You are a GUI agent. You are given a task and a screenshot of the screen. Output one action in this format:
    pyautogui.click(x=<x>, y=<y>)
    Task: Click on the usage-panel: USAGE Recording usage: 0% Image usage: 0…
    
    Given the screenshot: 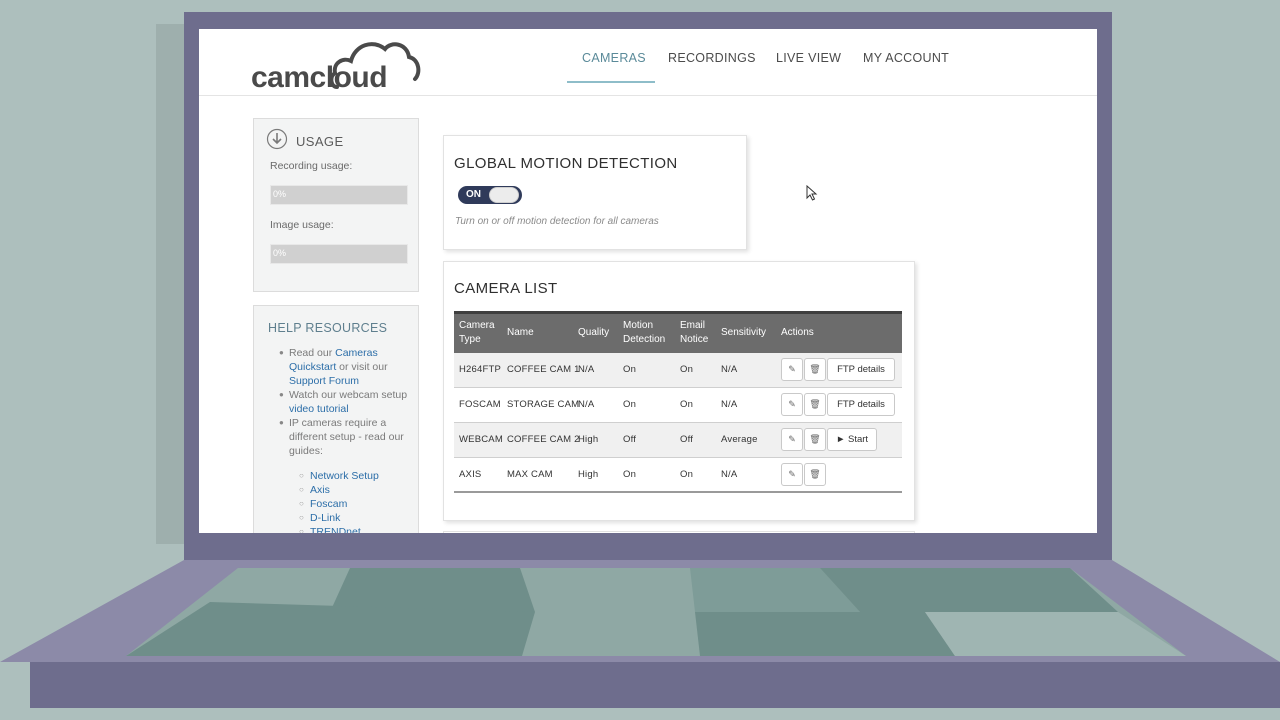 What is the action you would take?
    pyautogui.click(x=336, y=205)
    